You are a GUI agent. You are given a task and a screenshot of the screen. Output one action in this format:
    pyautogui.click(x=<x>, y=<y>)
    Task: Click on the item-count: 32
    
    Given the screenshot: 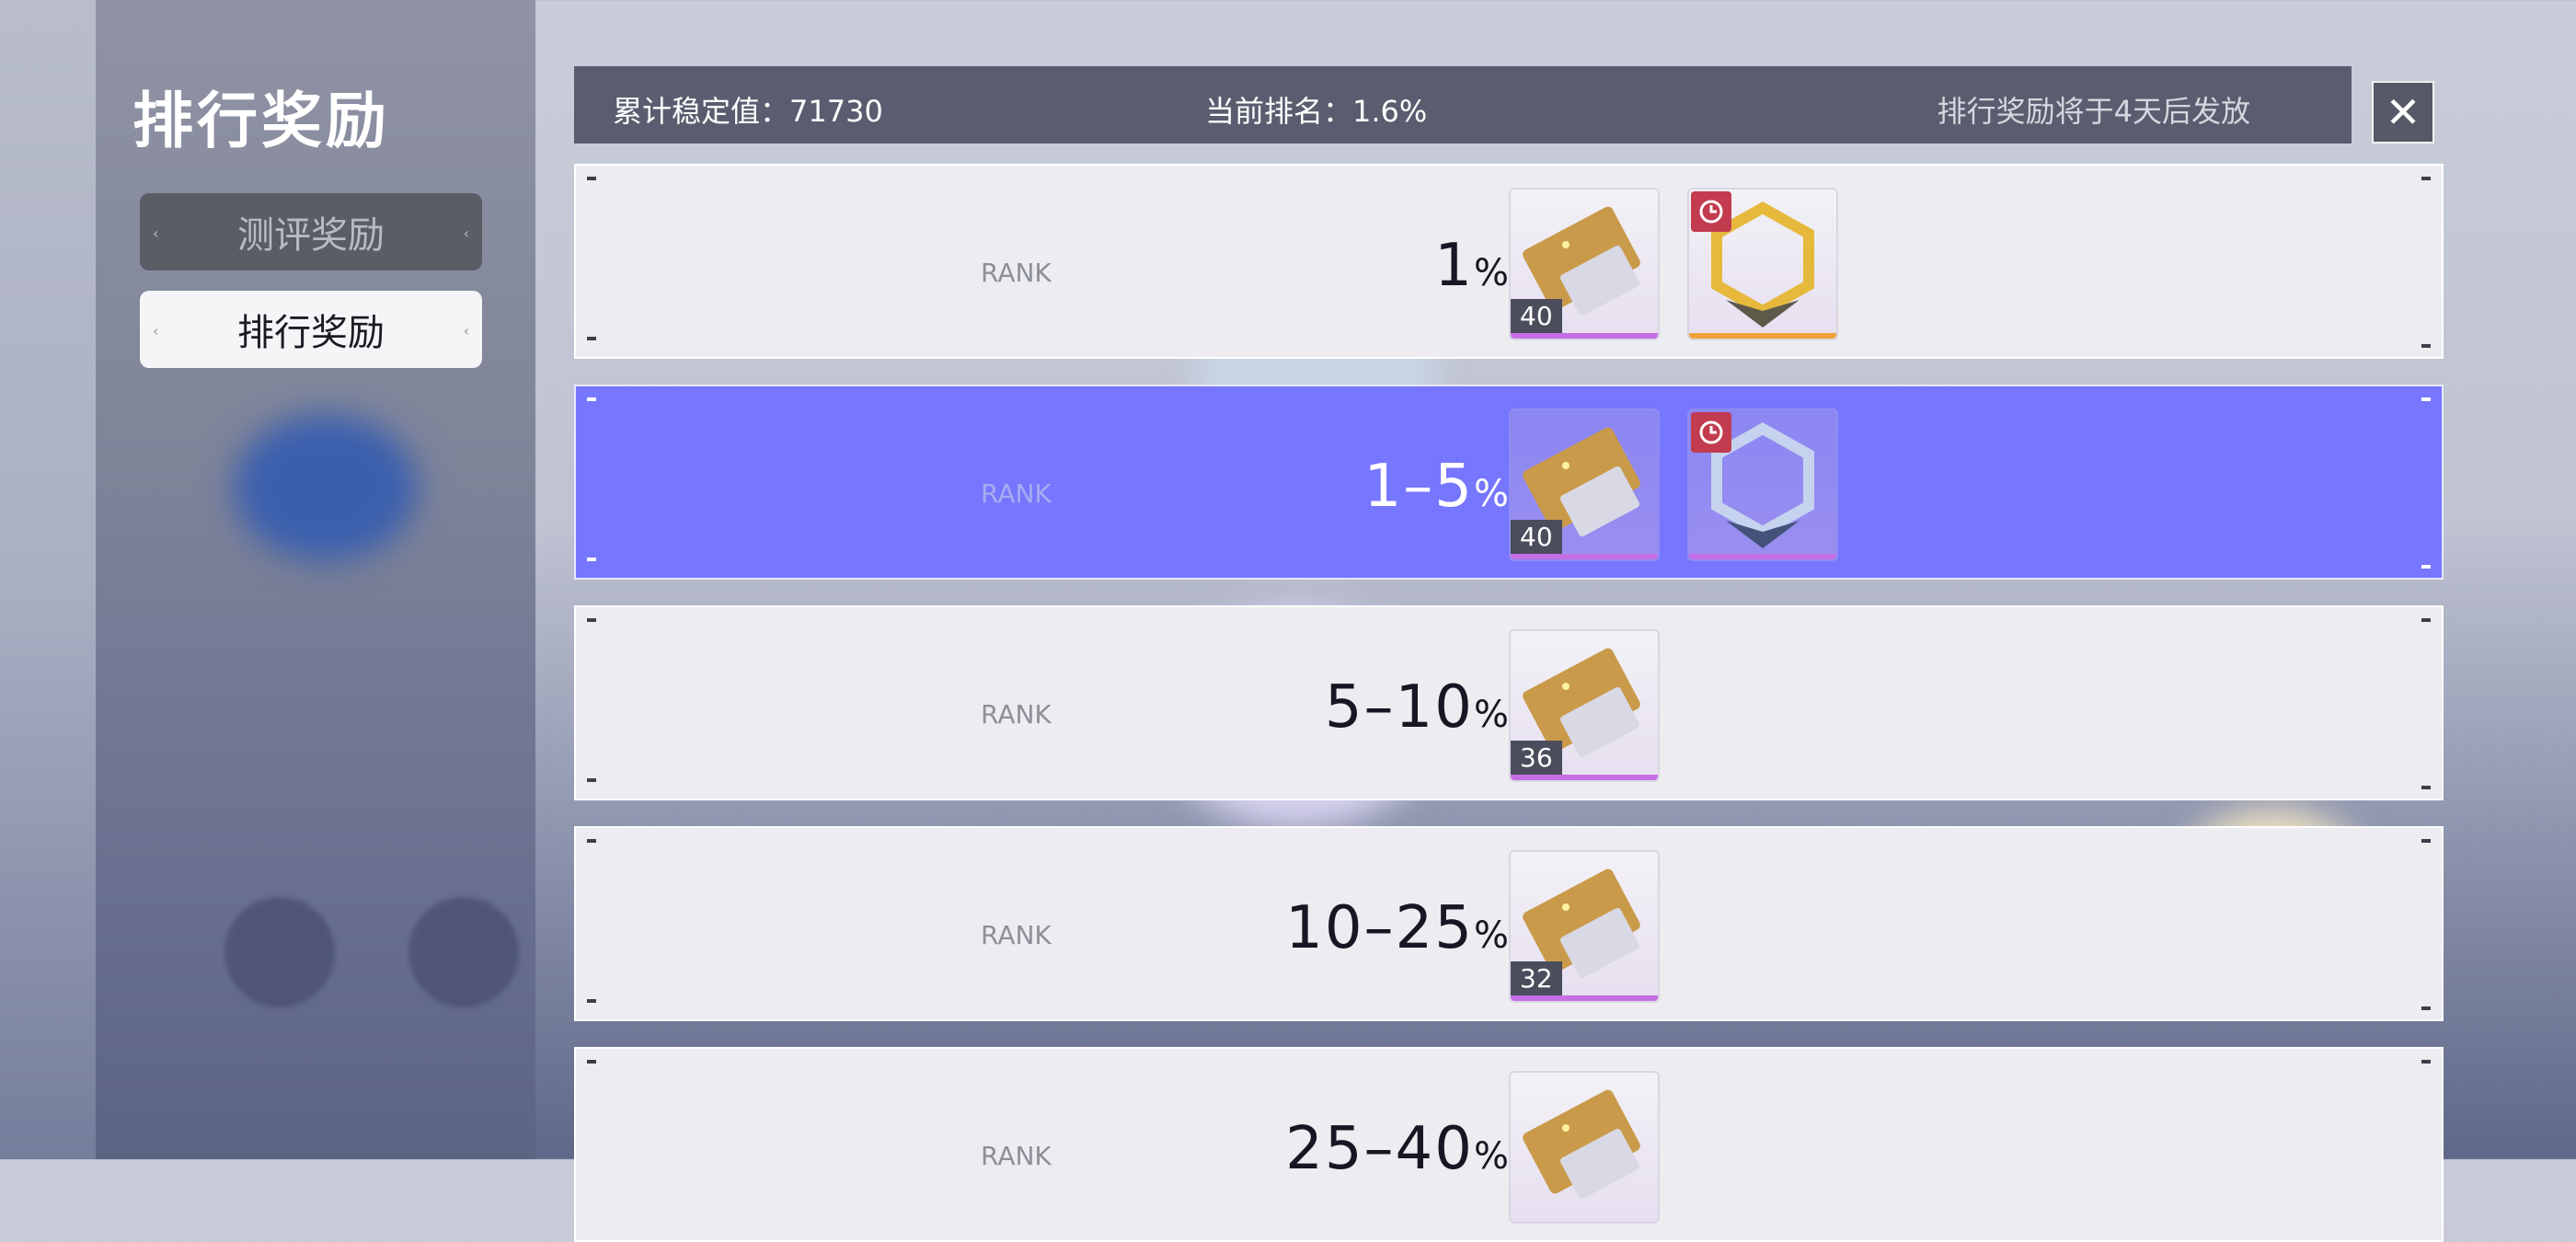 What is the action you would take?
    pyautogui.click(x=1536, y=978)
    